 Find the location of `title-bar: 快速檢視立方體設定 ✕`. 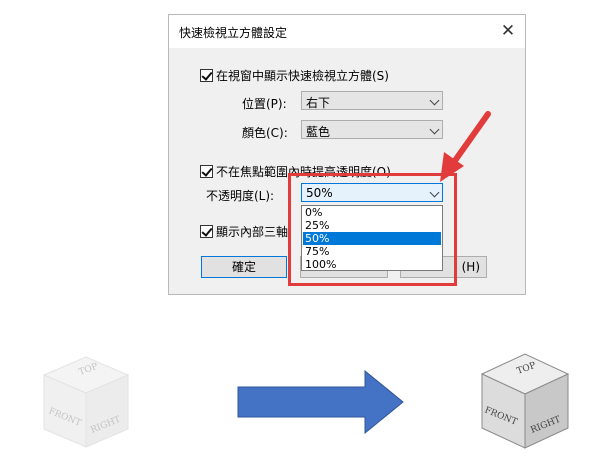

title-bar: 快速檢視立方體設定 ✕ is located at coordinates (347, 31).